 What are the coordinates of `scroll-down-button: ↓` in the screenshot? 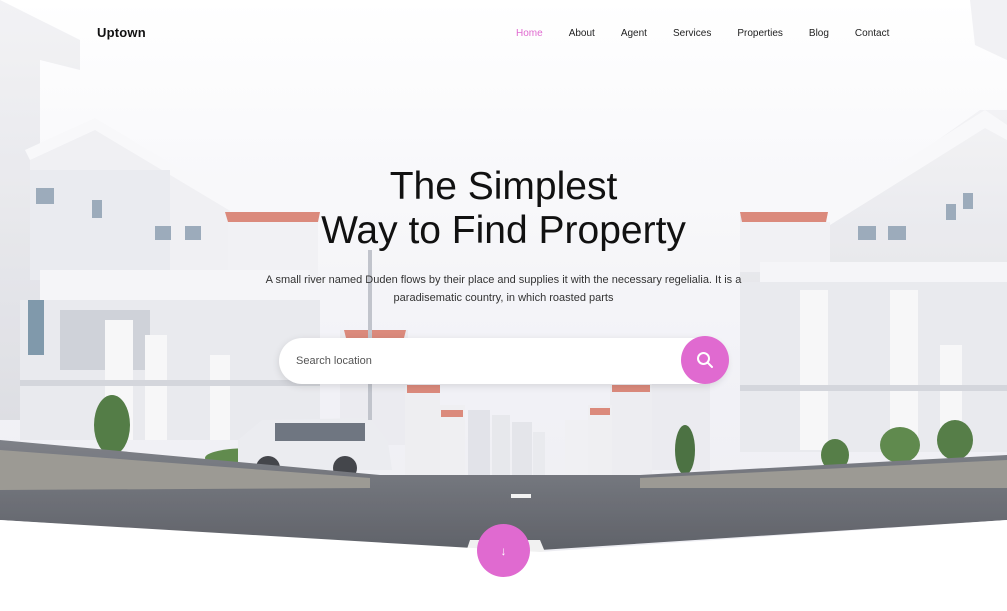 It's located at (503, 550).